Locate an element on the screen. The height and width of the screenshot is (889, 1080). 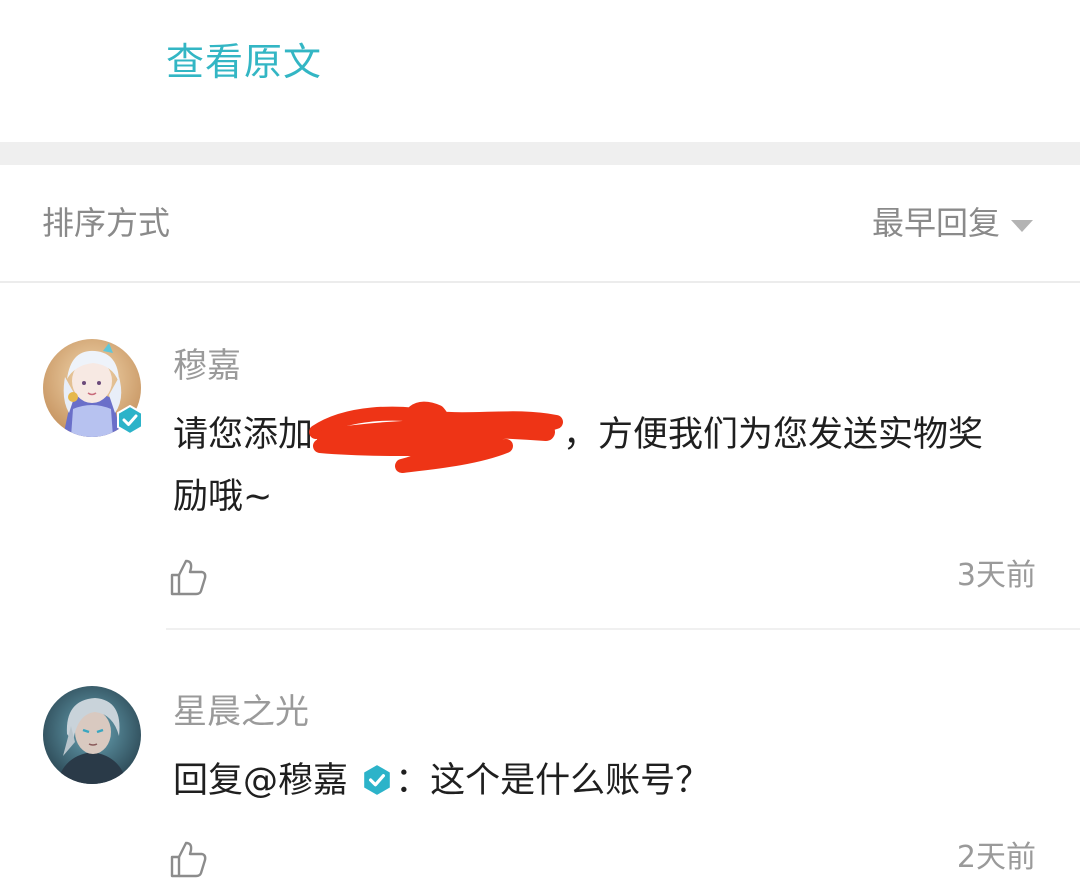
comment-time: 2天前 is located at coordinates (996, 857).